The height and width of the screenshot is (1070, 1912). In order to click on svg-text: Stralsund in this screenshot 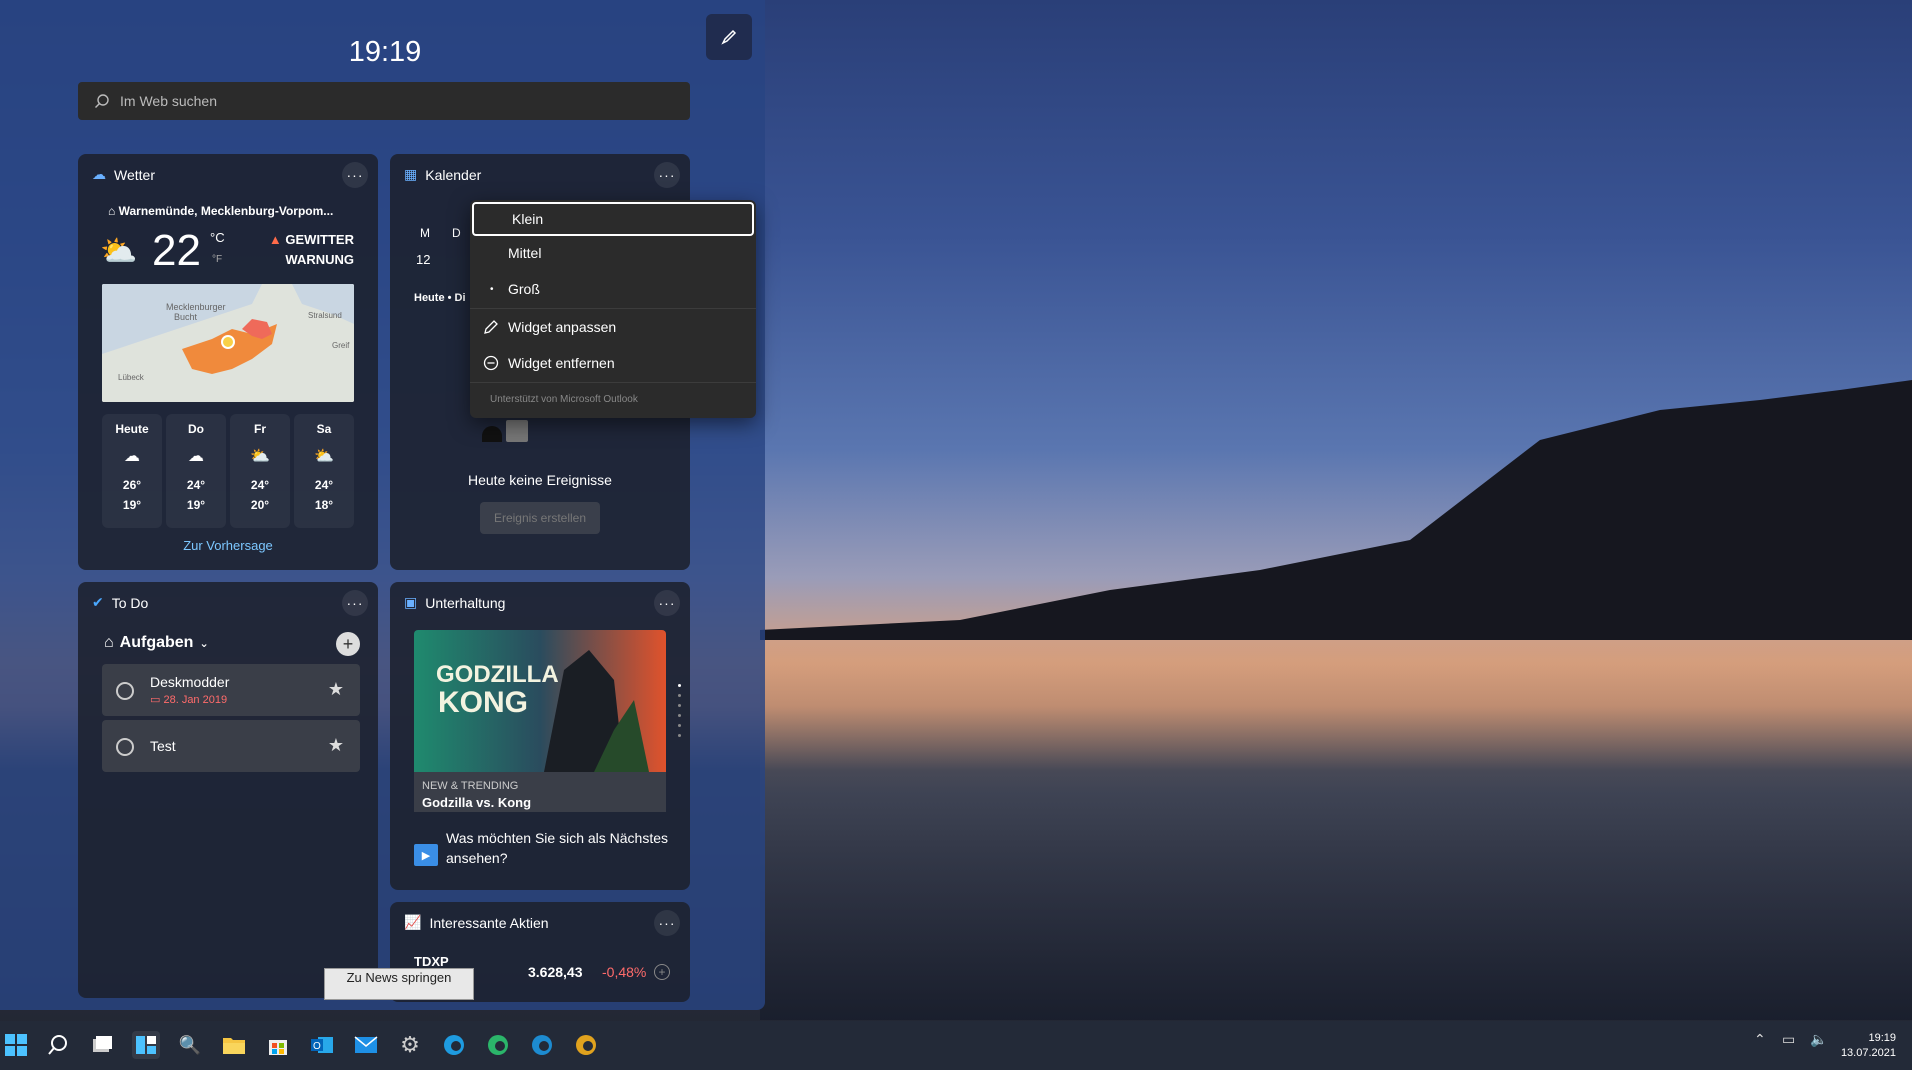, I will do `click(325, 315)`.